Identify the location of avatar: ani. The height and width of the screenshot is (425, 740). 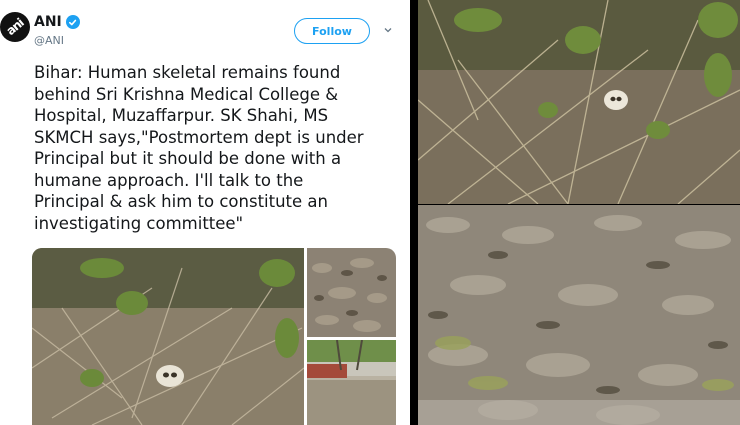
(15, 27).